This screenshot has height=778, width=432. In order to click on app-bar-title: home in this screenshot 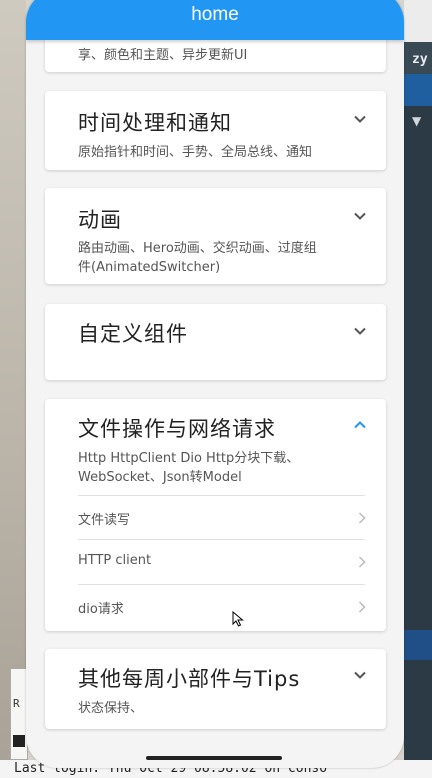, I will do `click(215, 14)`.